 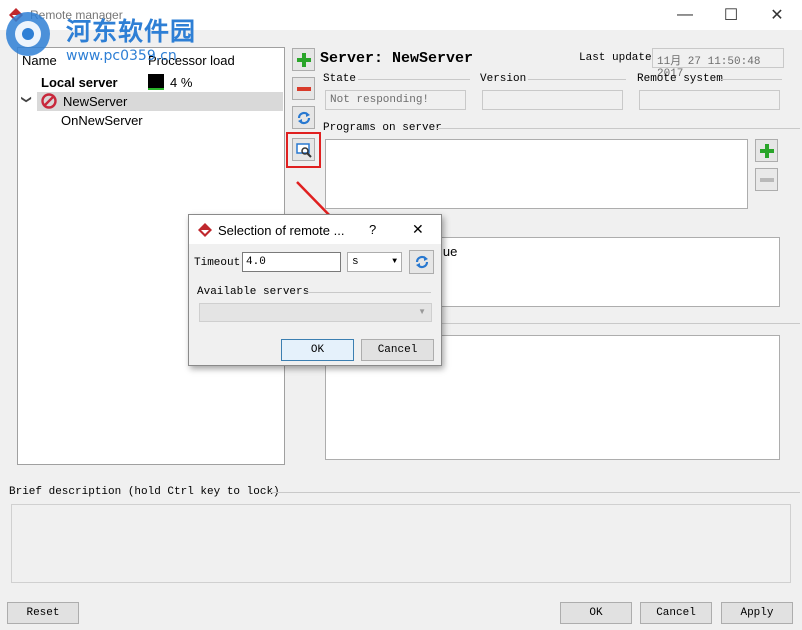 What do you see at coordinates (676, 613) in the screenshot?
I see `cancel-button: Cancel` at bounding box center [676, 613].